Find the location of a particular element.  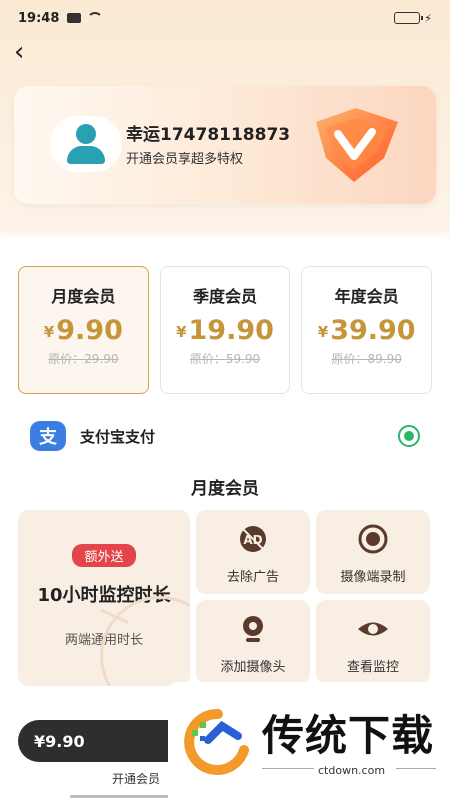

plan-original-price: 原价：89.90 is located at coordinates (366, 359).